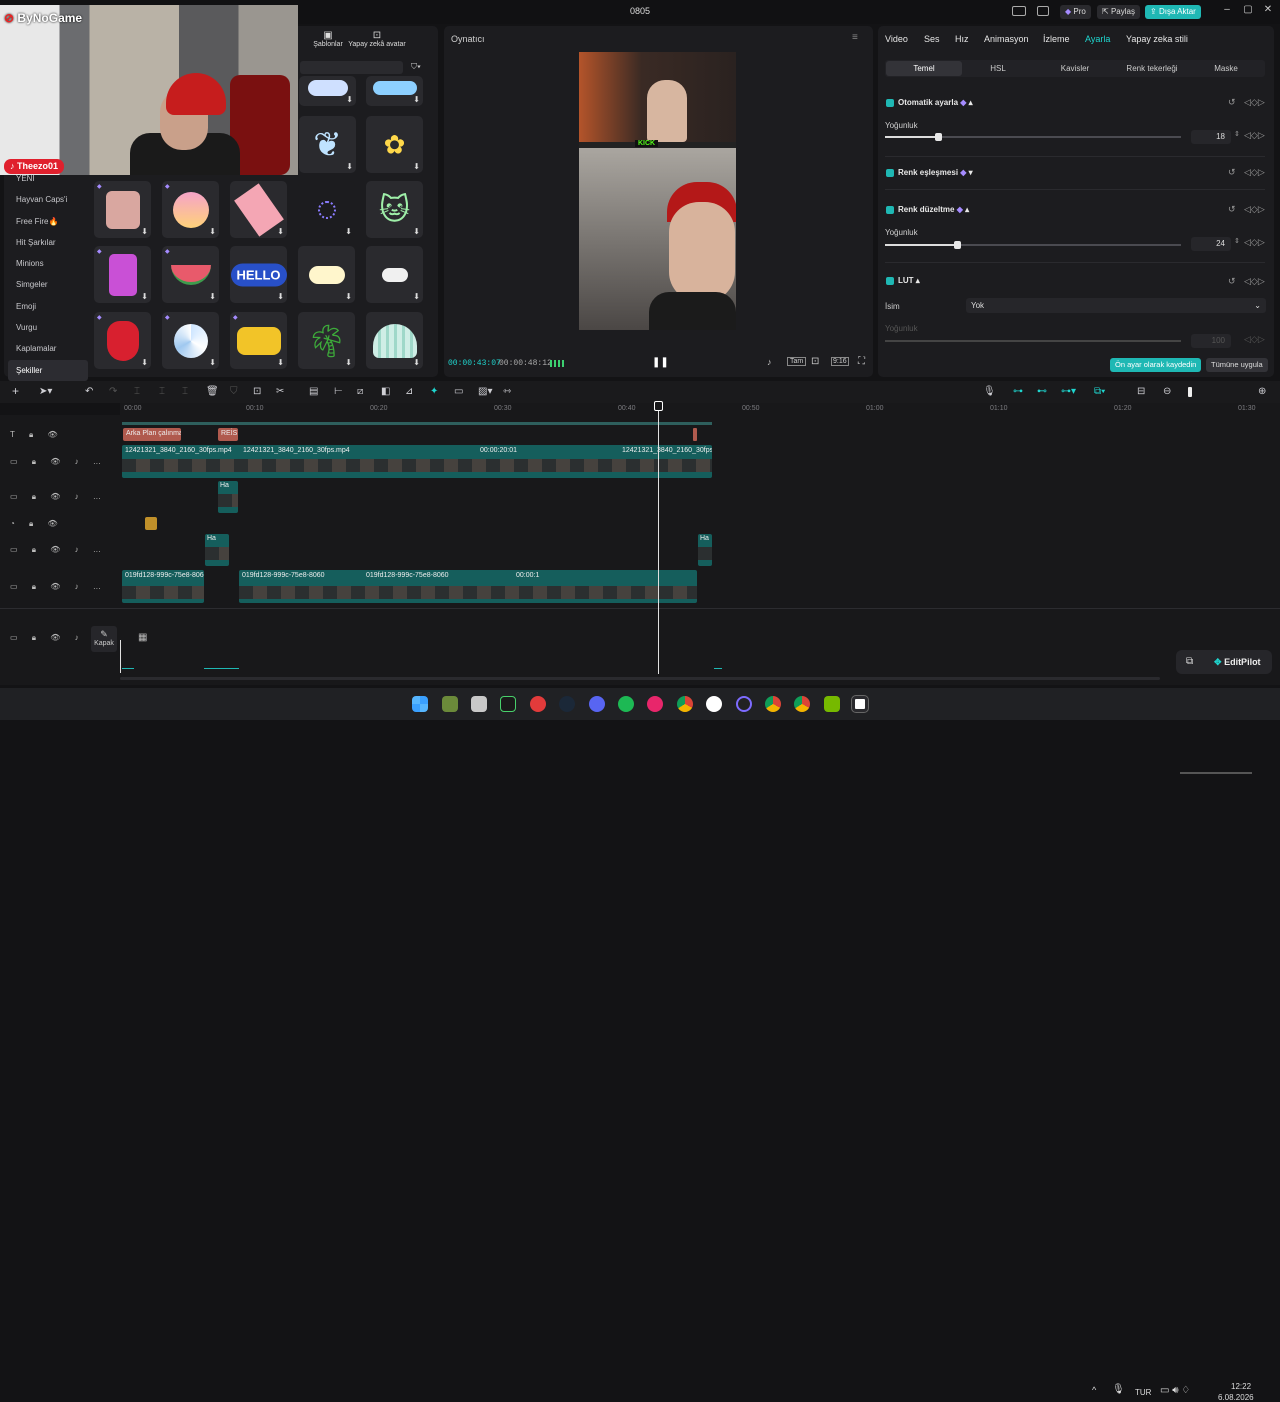  What do you see at coordinates (1141, 391) in the screenshot?
I see `preview-axis-icon: ⊟` at bounding box center [1141, 391].